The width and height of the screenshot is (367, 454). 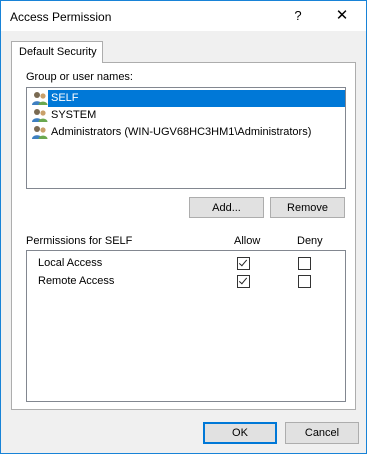 What do you see at coordinates (79, 241) in the screenshot?
I see `permissions-header: Permissions for SELF` at bounding box center [79, 241].